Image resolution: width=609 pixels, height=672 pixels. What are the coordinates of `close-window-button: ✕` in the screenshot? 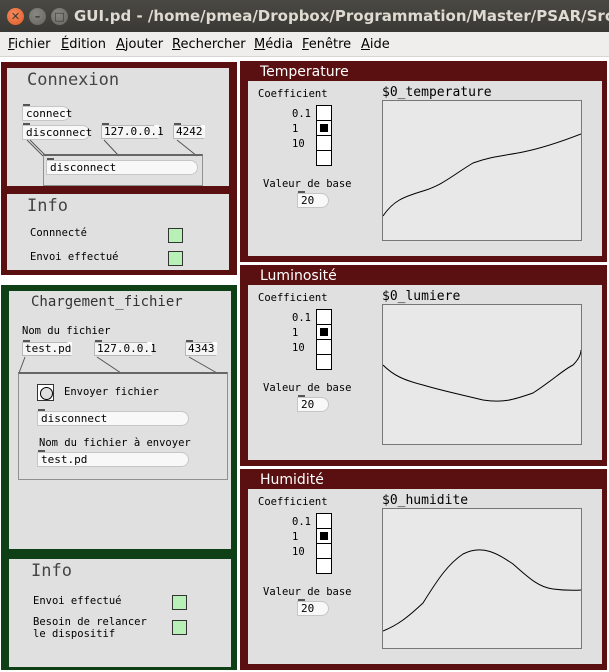 It's located at (15, 16).